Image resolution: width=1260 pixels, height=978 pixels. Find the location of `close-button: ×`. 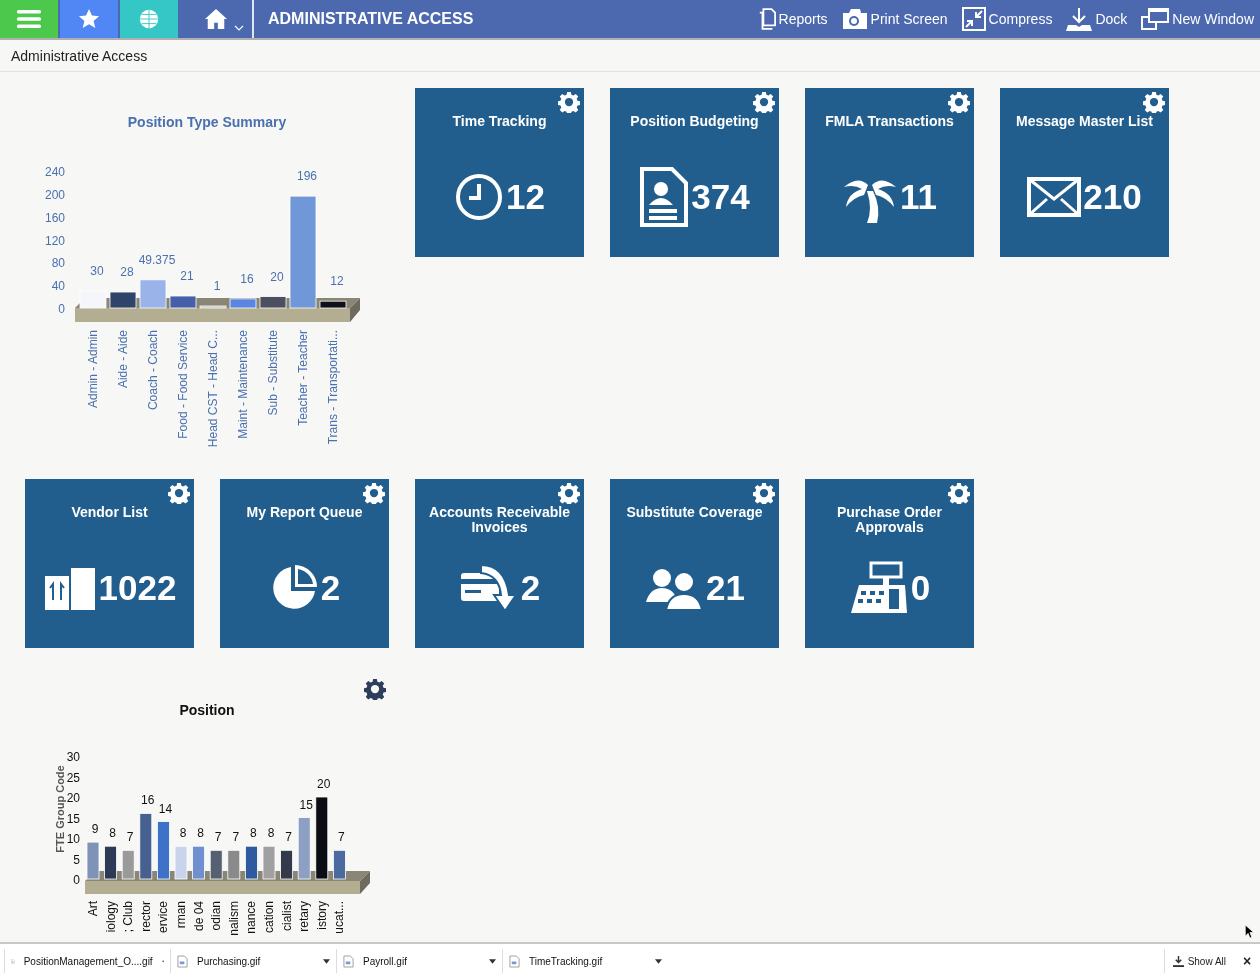

close-button: × is located at coordinates (1247, 961).